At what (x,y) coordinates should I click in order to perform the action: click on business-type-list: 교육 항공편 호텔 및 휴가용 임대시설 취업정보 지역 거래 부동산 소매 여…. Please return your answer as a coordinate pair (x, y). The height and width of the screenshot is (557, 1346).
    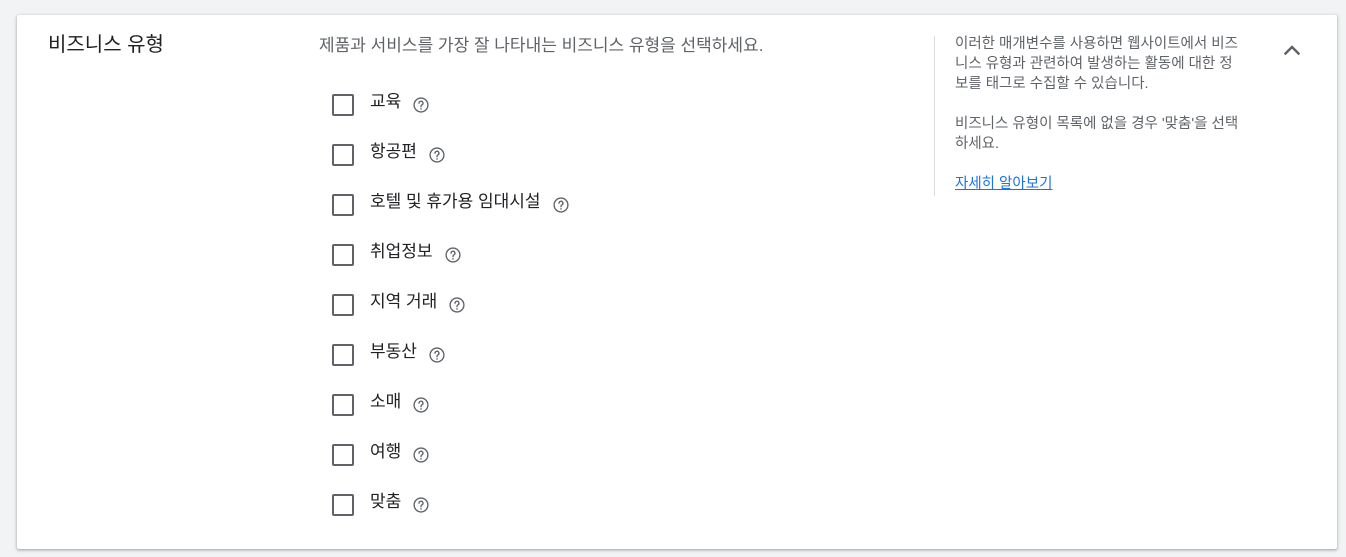
    Looking at the image, I should click on (451, 305).